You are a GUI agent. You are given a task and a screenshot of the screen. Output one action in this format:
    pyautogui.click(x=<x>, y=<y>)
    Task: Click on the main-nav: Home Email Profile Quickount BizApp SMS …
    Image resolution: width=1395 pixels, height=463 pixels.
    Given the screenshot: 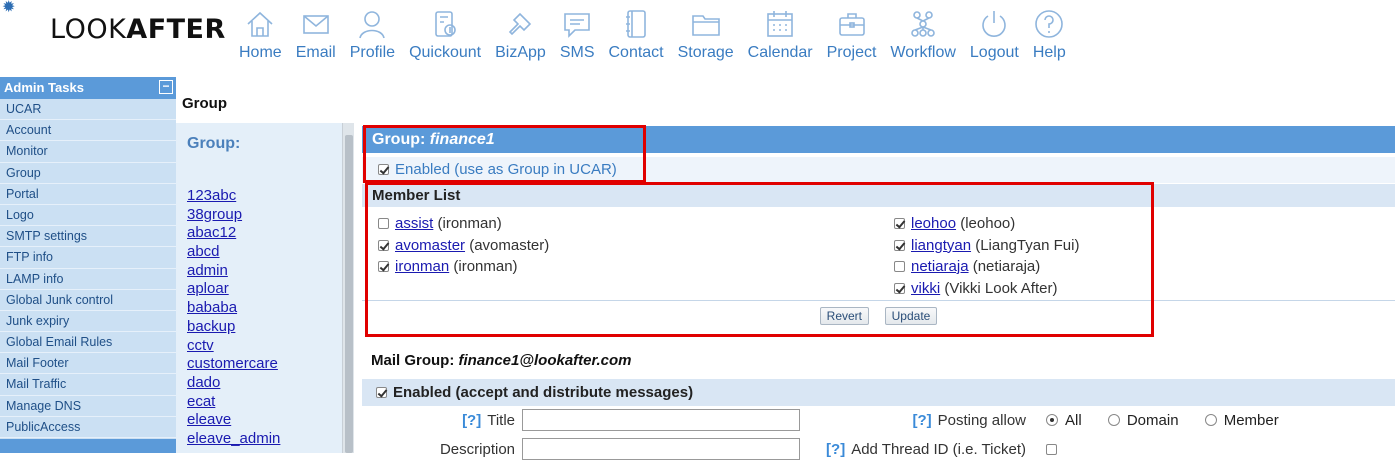 What is the action you would take?
    pyautogui.click(x=652, y=38)
    